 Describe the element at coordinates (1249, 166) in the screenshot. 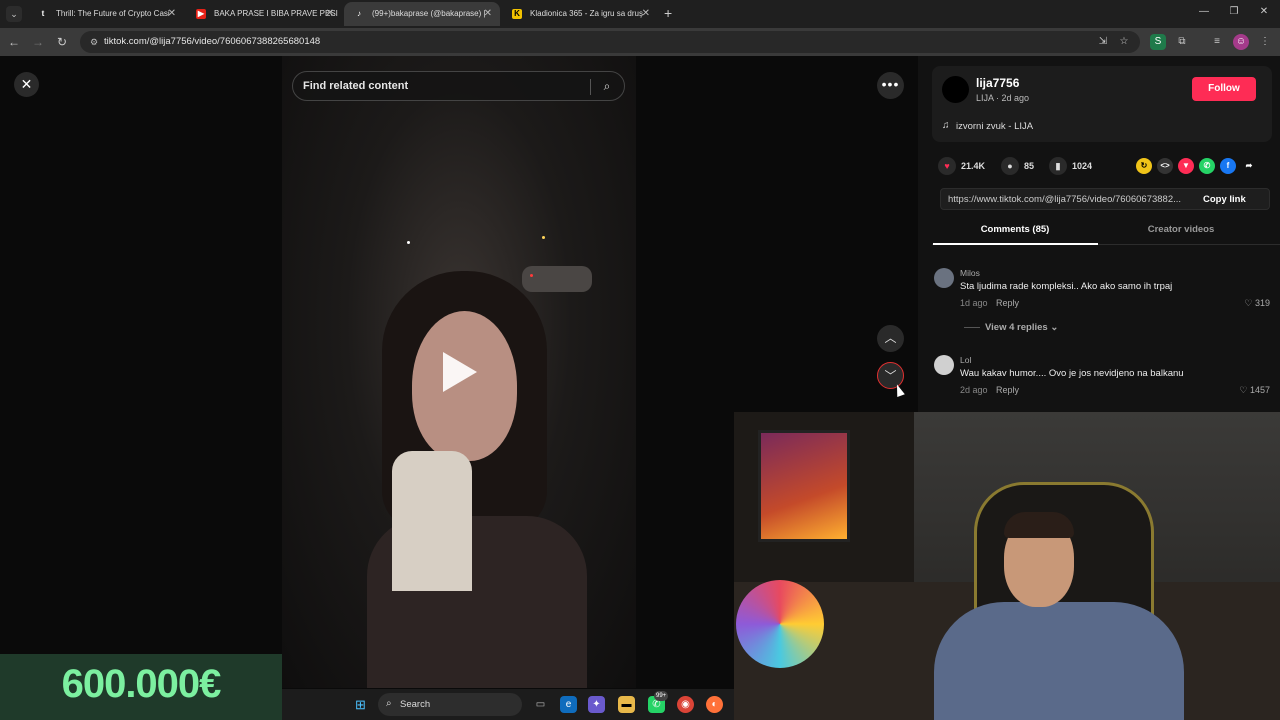

I see `share-arrow-icon: ➦` at that location.